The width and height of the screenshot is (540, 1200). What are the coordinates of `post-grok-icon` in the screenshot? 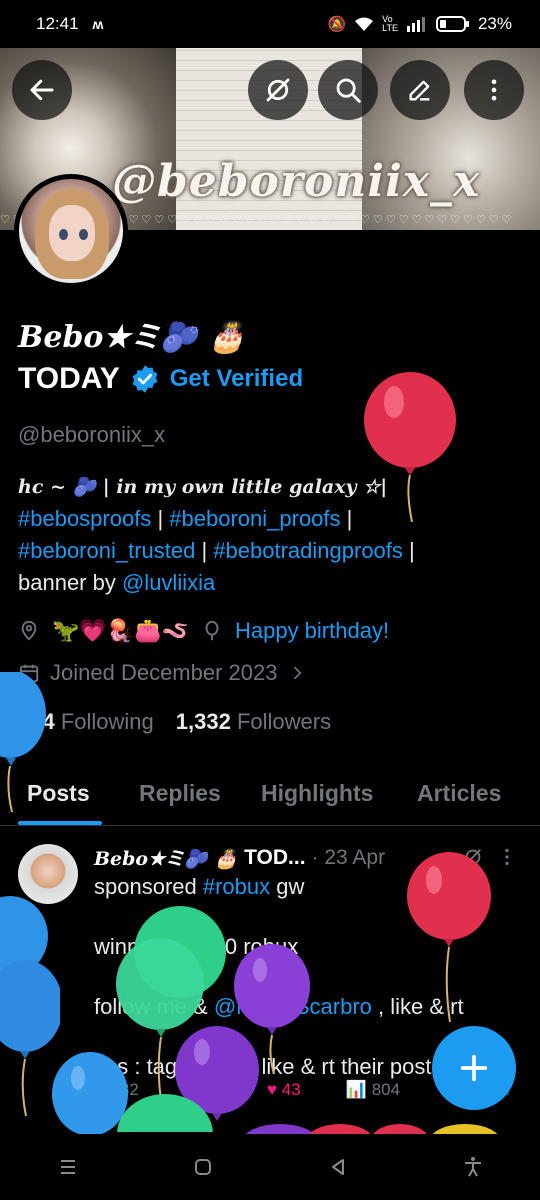 It's located at (473, 857).